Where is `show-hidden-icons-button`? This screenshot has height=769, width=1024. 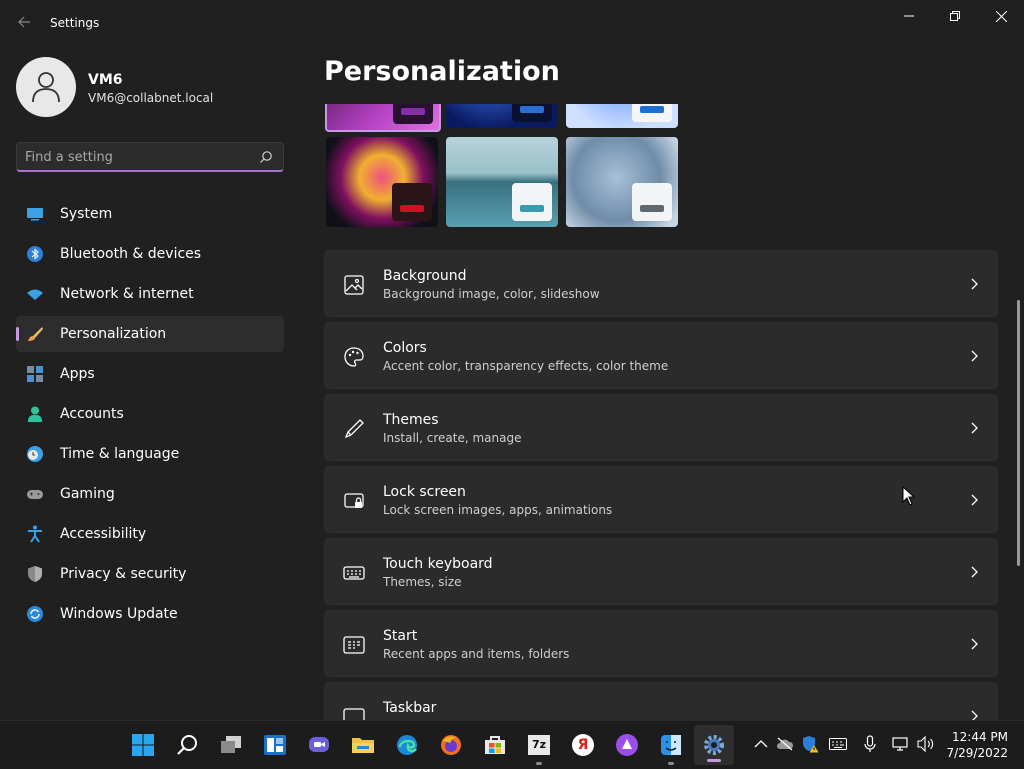 show-hidden-icons-button is located at coordinates (761, 744).